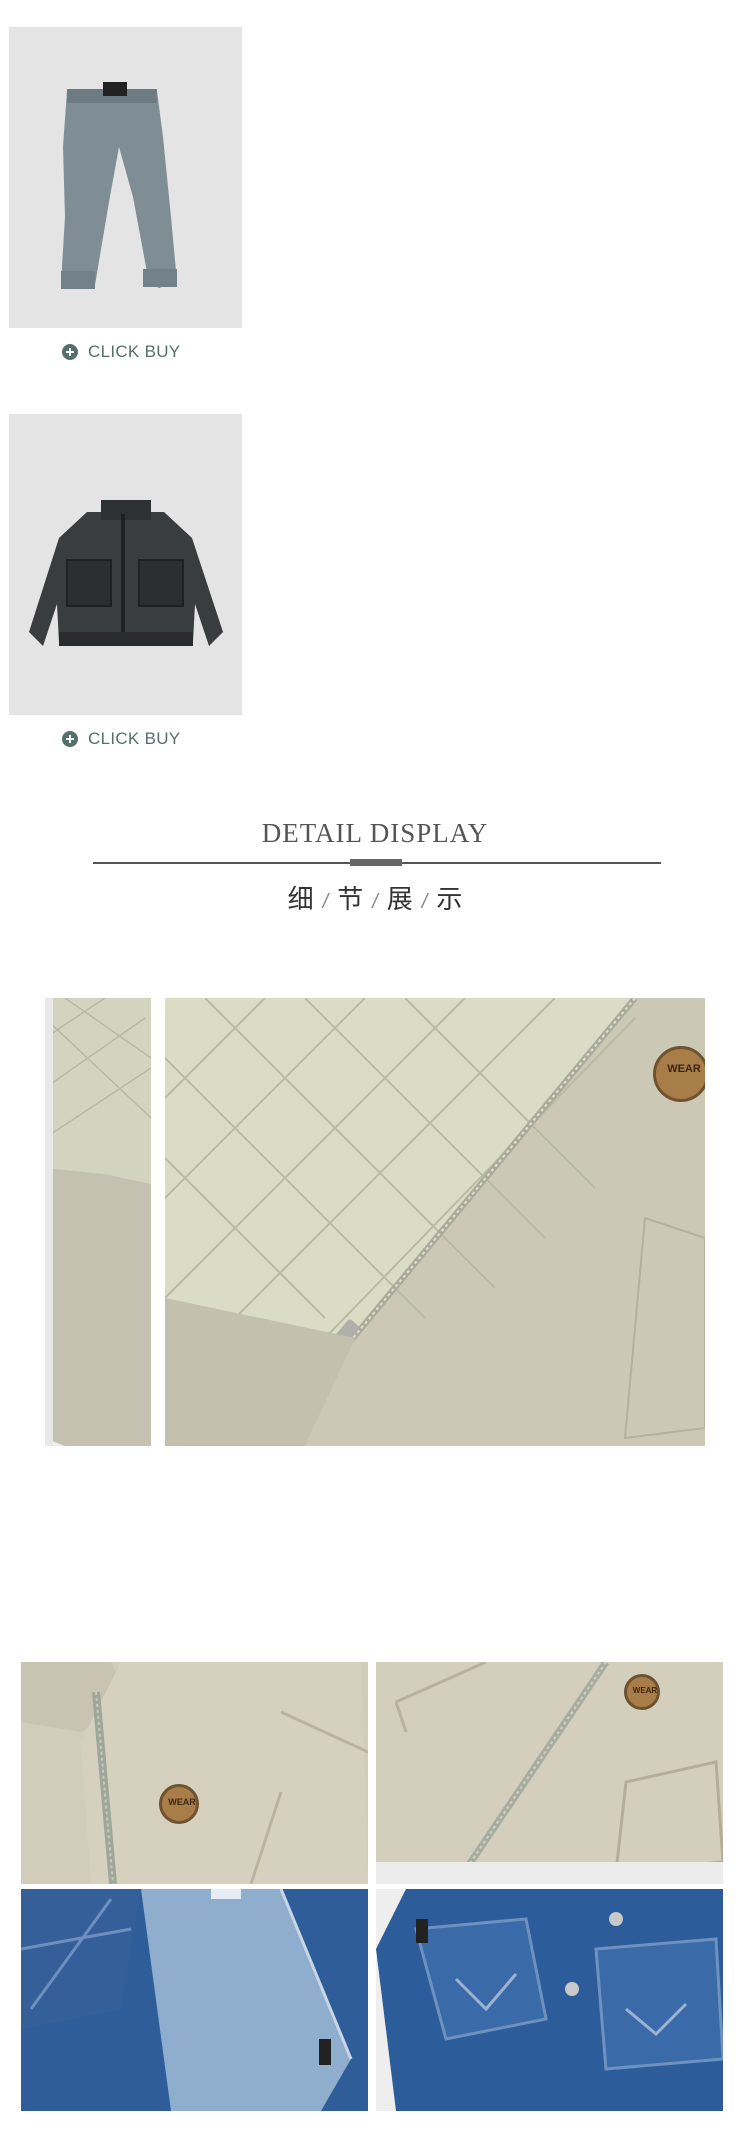 This screenshot has width=750, height=2140. I want to click on product-image-jacket, so click(125, 564).